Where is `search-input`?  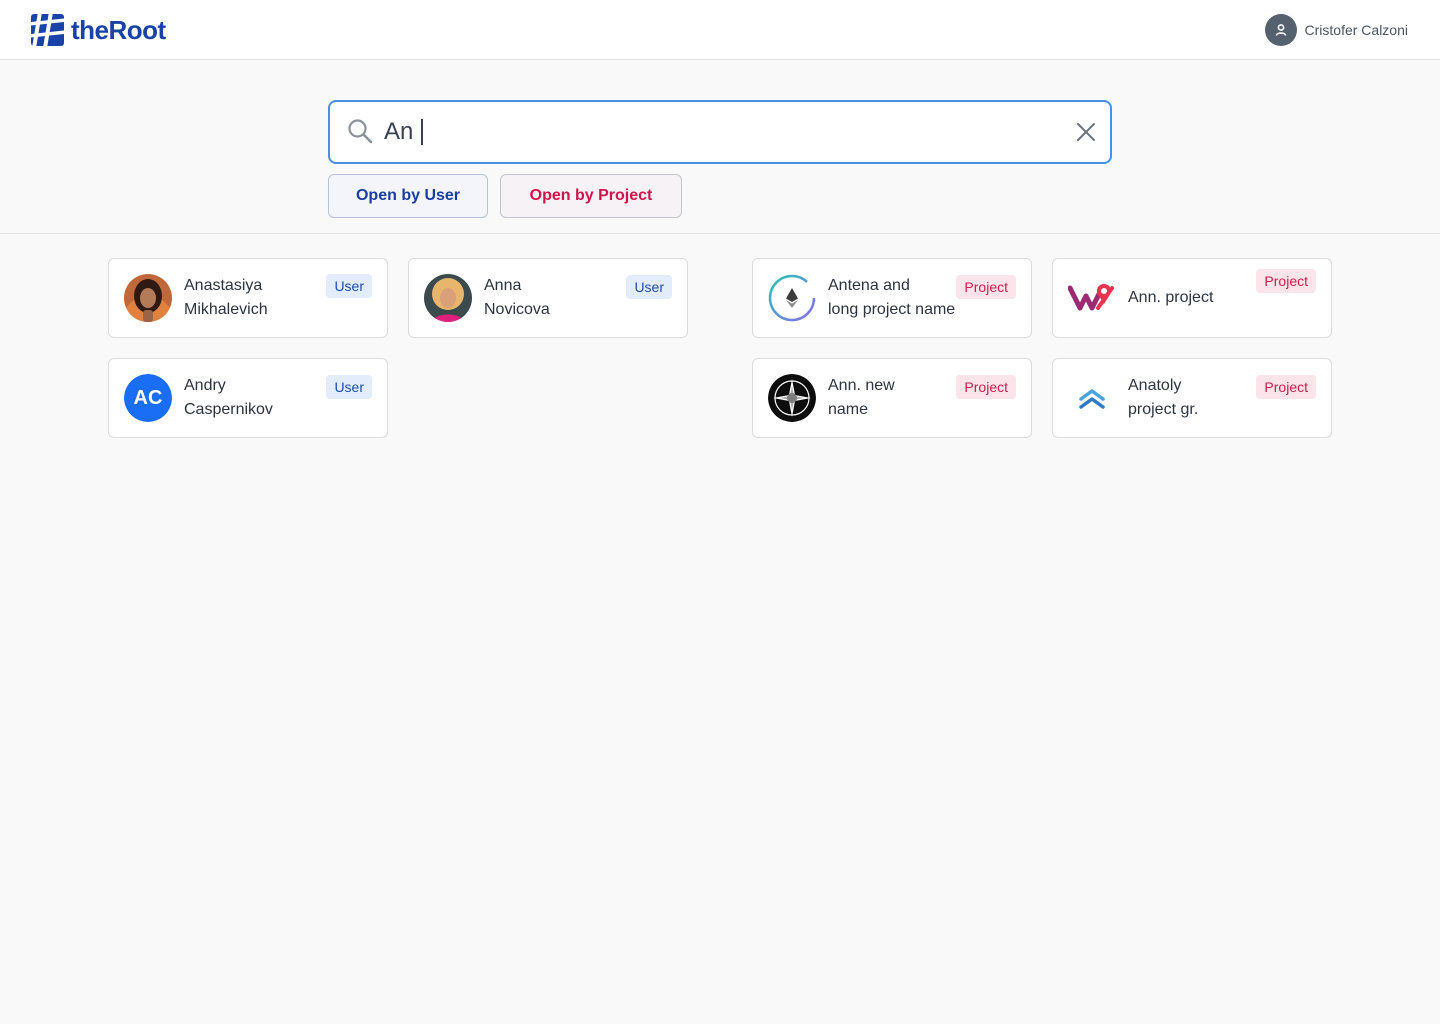
search-input is located at coordinates (714, 132).